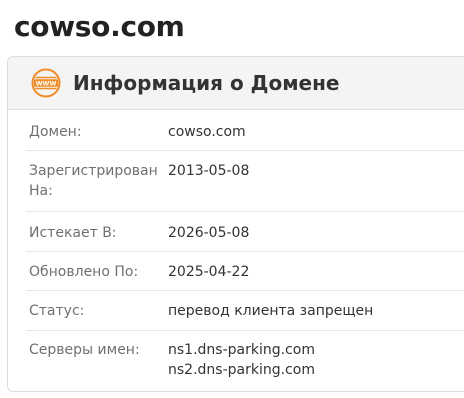  Describe the element at coordinates (271, 311) in the screenshot. I see `row-value: перевод клиента запрещен` at that location.